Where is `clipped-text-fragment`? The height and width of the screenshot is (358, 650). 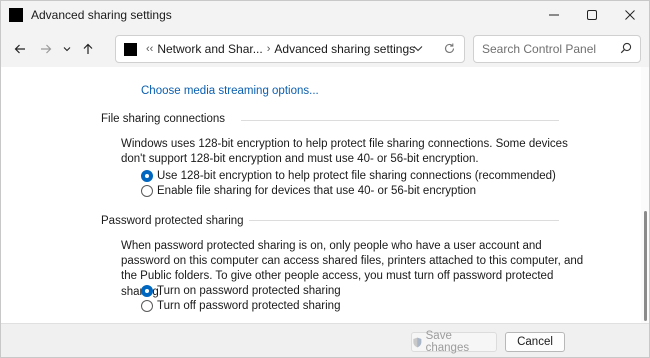
clipped-text-fragment is located at coordinates (241, 68).